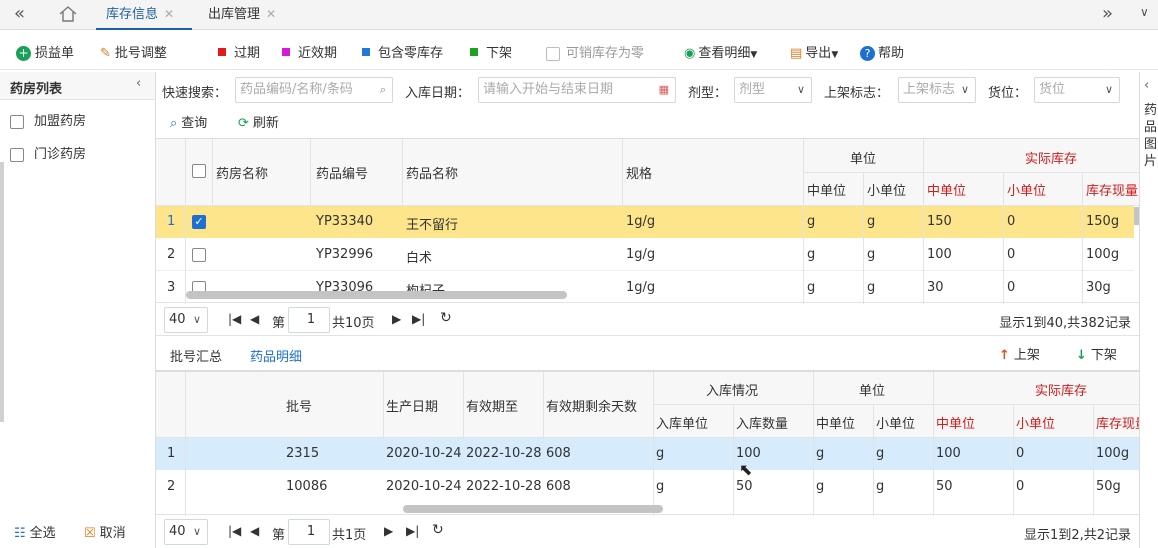 The image size is (1158, 548). What do you see at coordinates (577, 90) in the screenshot?
I see `date-range-input: 请输入开始与结束日期 ▦` at bounding box center [577, 90].